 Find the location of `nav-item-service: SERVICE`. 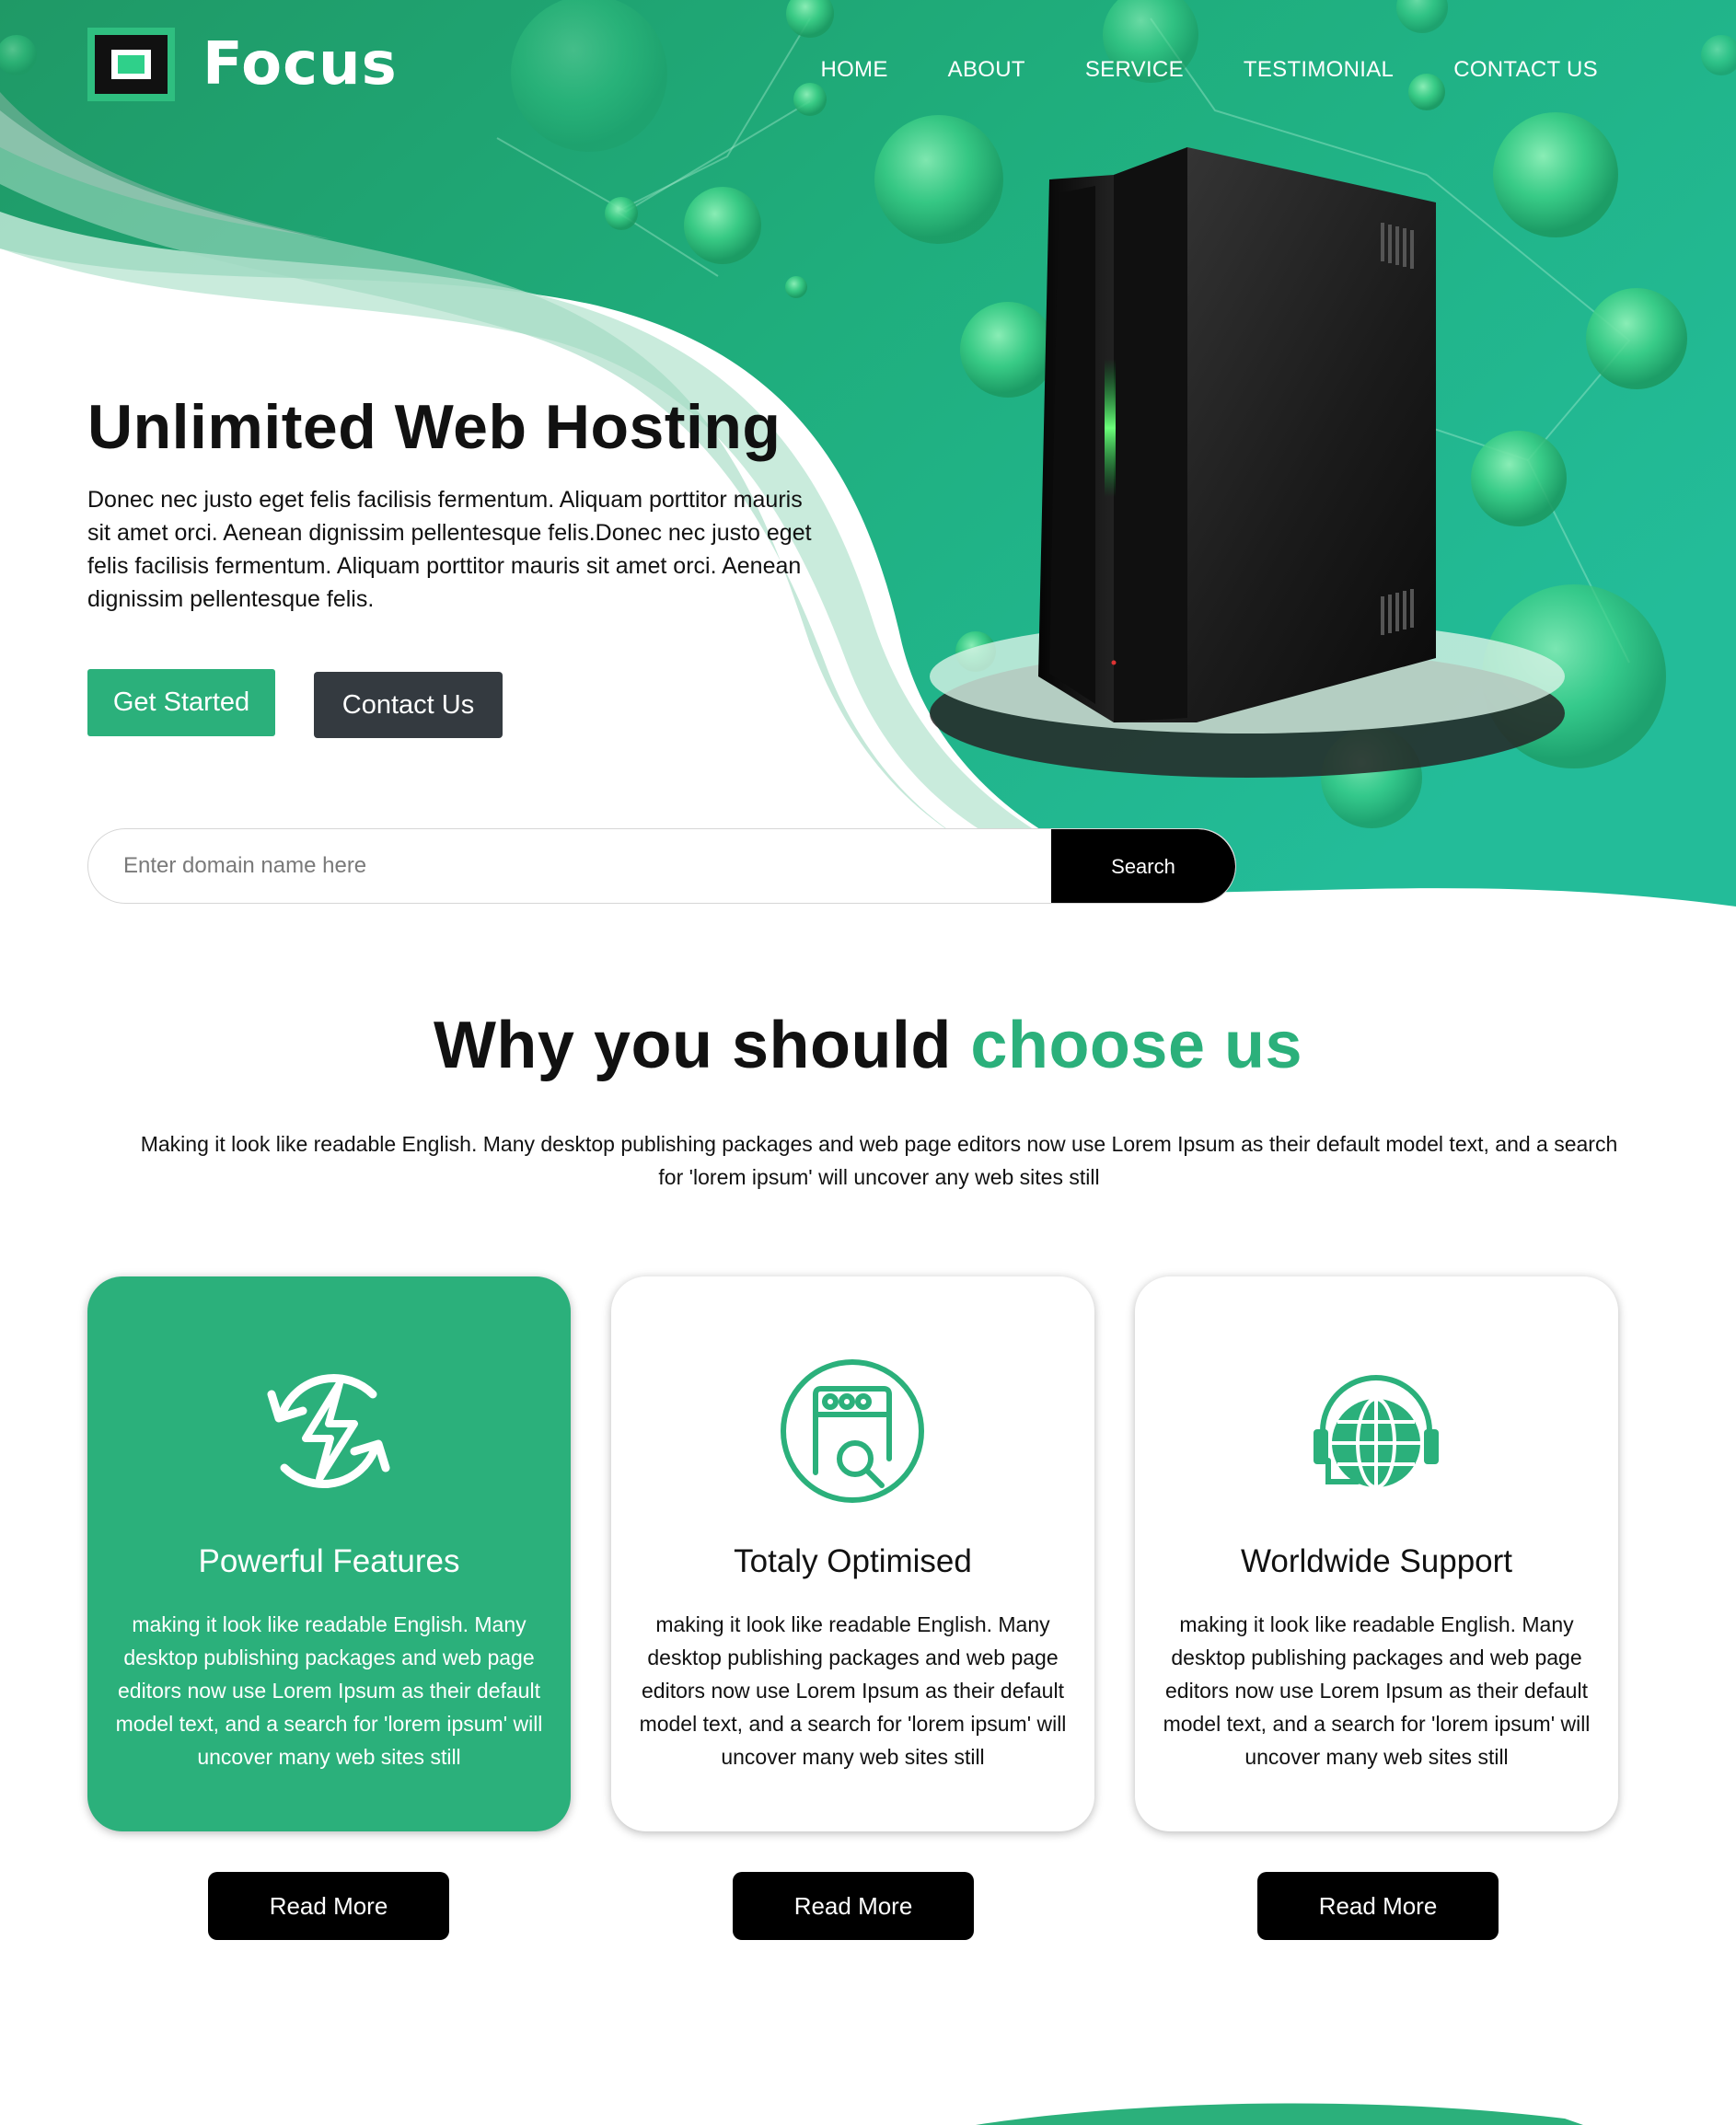

nav-item-service: SERVICE is located at coordinates (1134, 70).